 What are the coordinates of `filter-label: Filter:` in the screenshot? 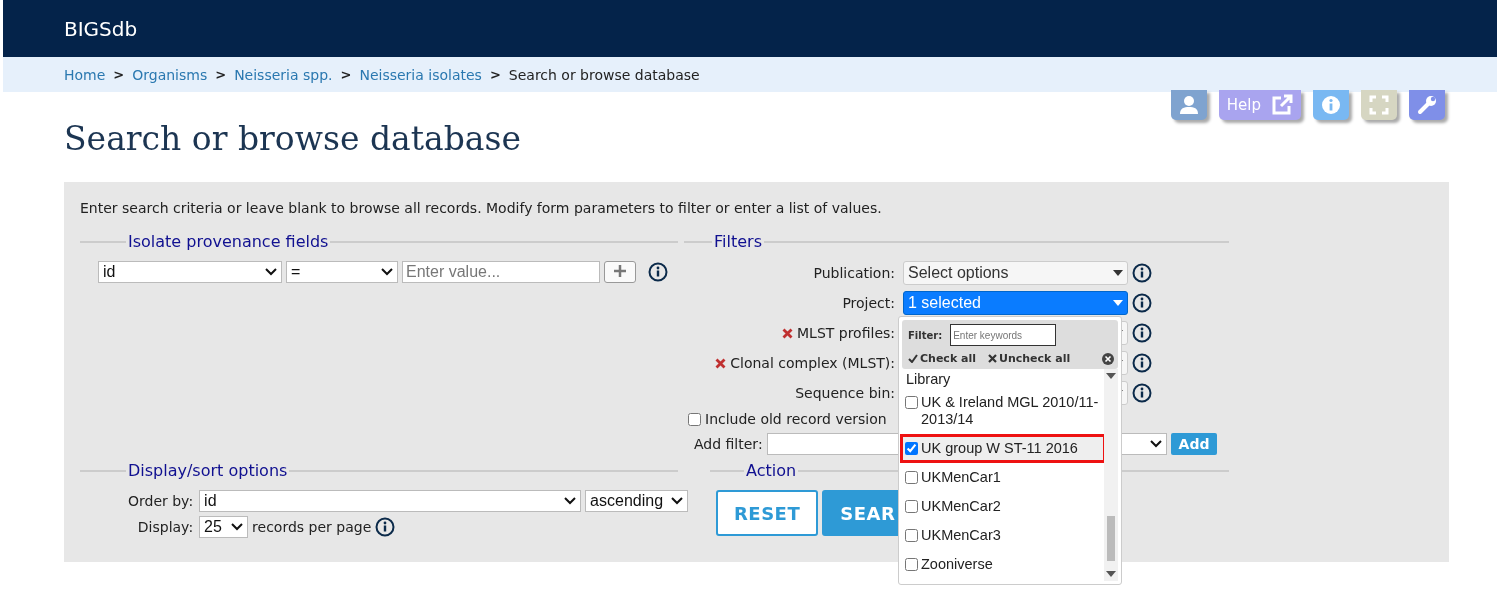 It's located at (925, 335).